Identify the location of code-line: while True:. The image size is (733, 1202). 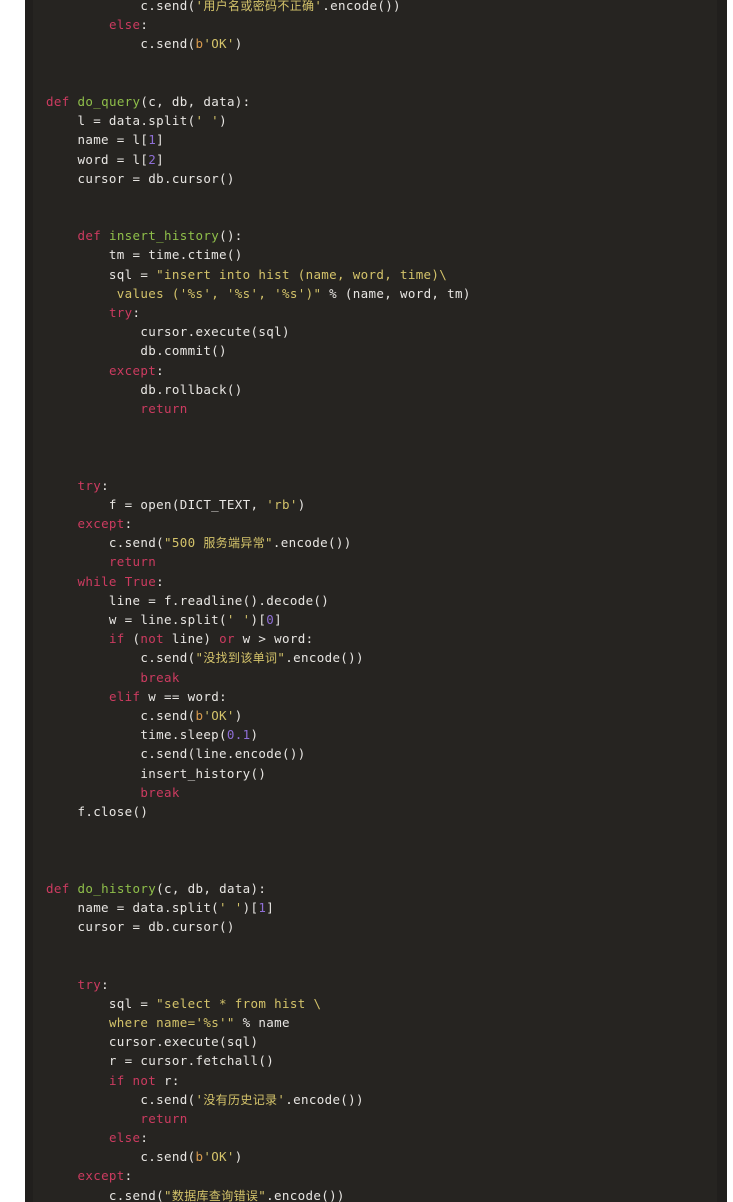
(381, 581).